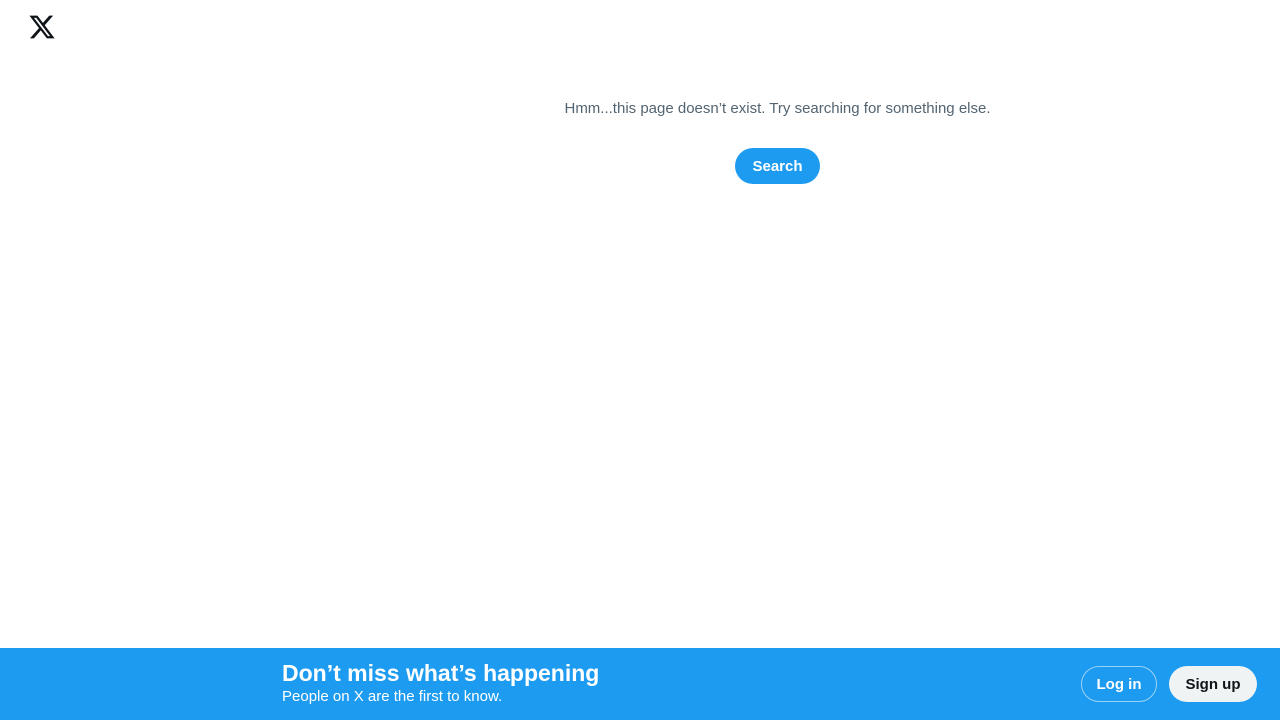  Describe the element at coordinates (1213, 684) in the screenshot. I see `signup-button: Sign up` at that location.